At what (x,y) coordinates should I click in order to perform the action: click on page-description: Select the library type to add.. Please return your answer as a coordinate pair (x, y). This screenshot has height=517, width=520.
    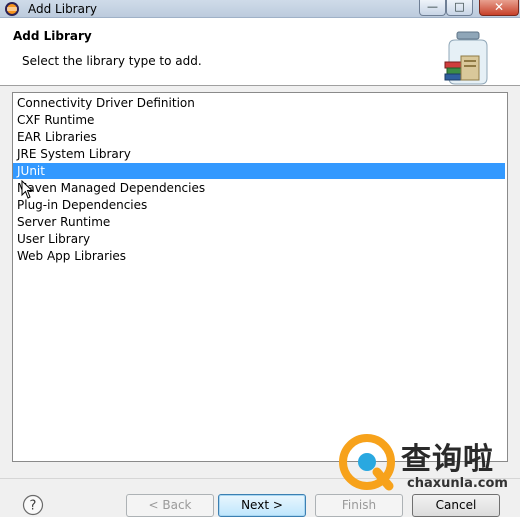
    Looking at the image, I should click on (112, 61).